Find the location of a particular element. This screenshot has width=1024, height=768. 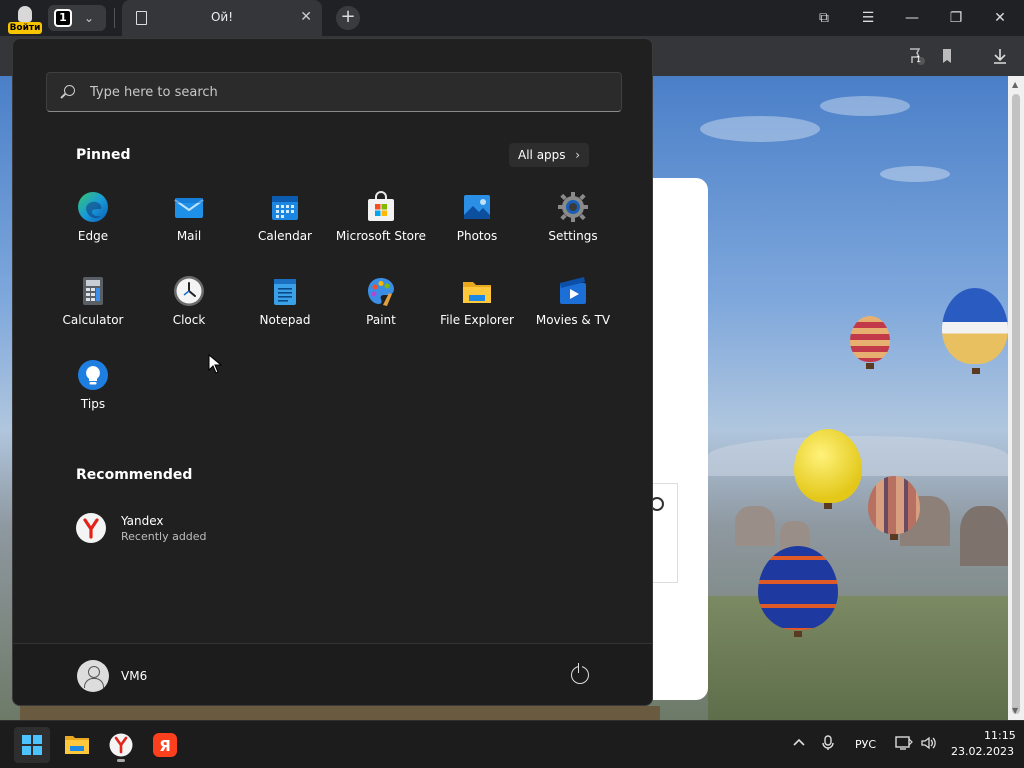

pinned-app-calendar: Calendar is located at coordinates (285, 212).